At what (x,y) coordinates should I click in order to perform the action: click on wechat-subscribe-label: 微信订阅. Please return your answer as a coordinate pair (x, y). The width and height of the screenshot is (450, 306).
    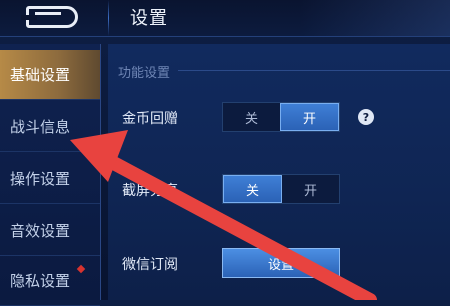
    Looking at the image, I should click on (150, 265).